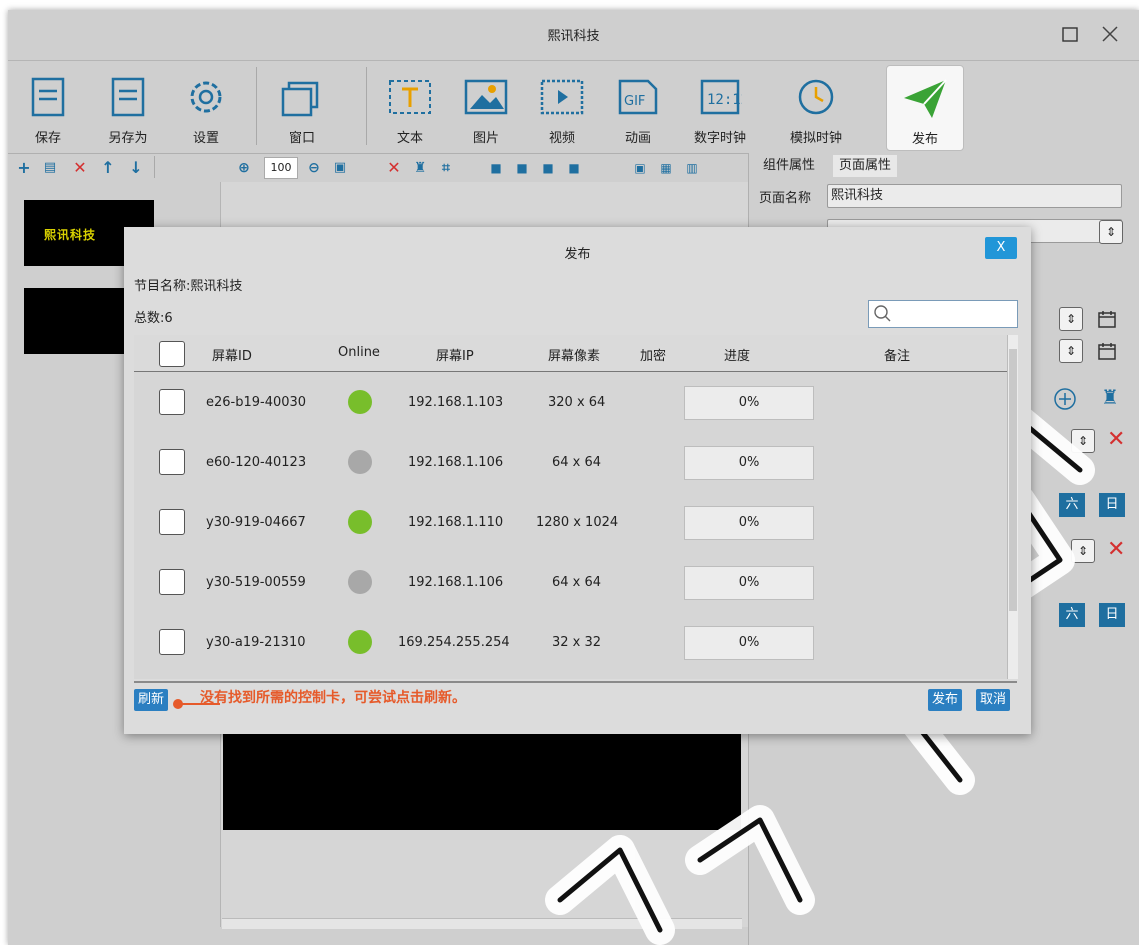 The image size is (1139, 945). What do you see at coordinates (1071, 351) in the screenshot?
I see `end-date-spinner: ⇕` at bounding box center [1071, 351].